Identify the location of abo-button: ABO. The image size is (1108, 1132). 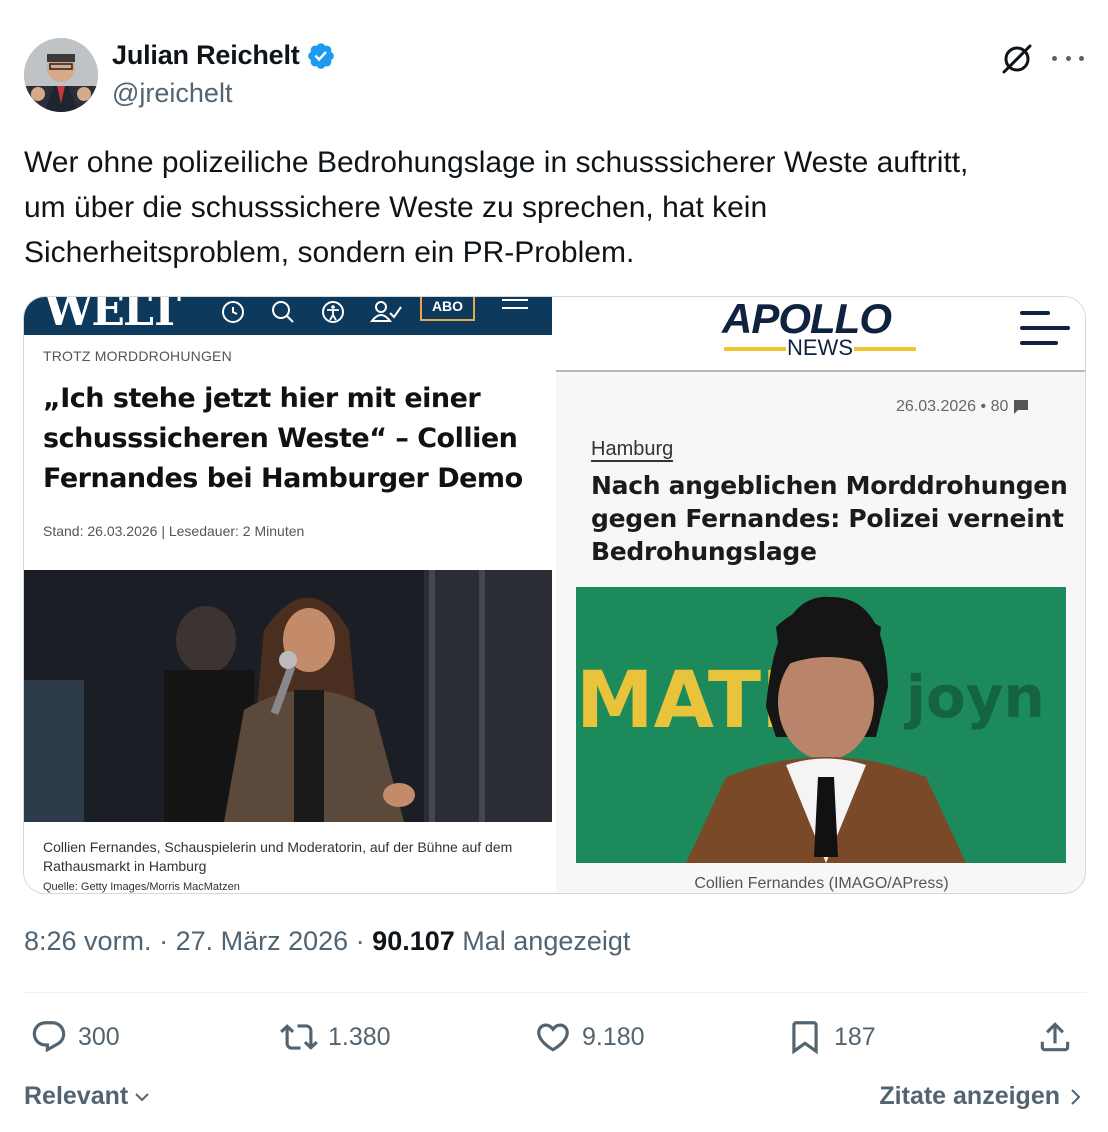
(447, 309).